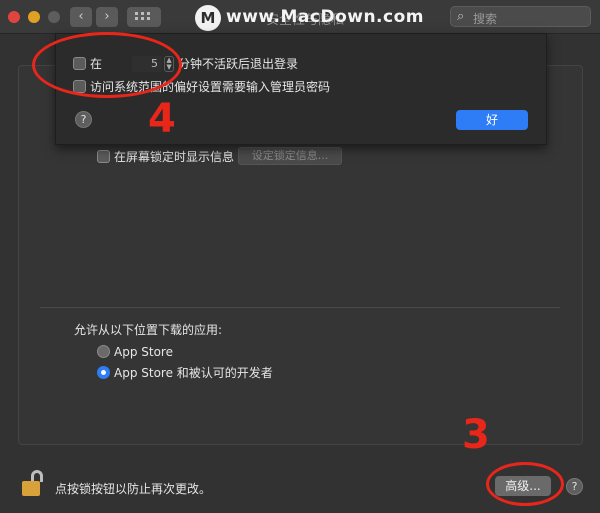 The height and width of the screenshot is (513, 600). Describe the element at coordinates (461, 16) in the screenshot. I see `search-icon: ⌕` at that location.